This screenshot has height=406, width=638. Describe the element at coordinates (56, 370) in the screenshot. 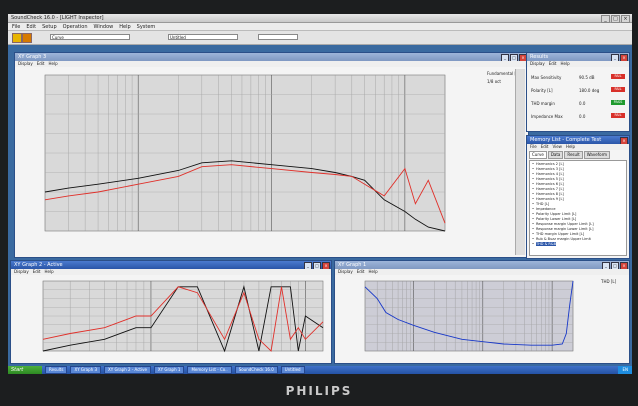

I see `taskbar-item: Results` at that location.